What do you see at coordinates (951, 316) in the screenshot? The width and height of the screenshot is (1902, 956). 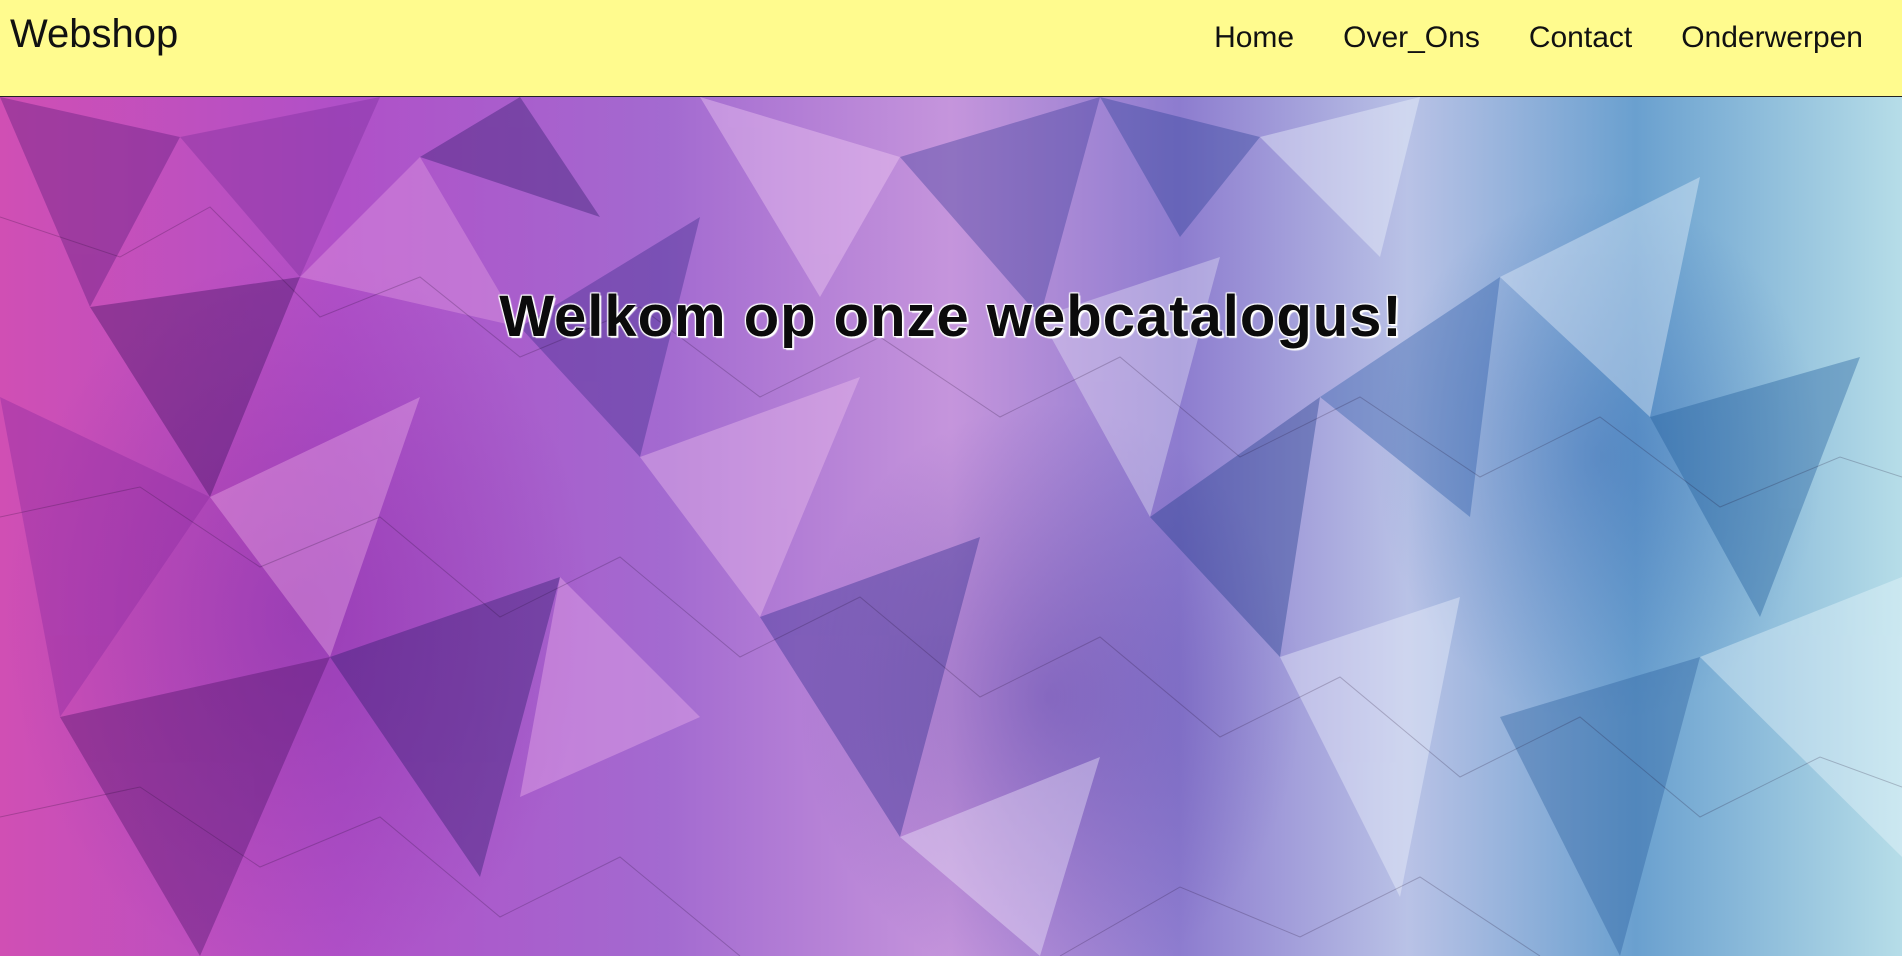 I see `hero-headline: Welkom op onze webcatalogus!` at bounding box center [951, 316].